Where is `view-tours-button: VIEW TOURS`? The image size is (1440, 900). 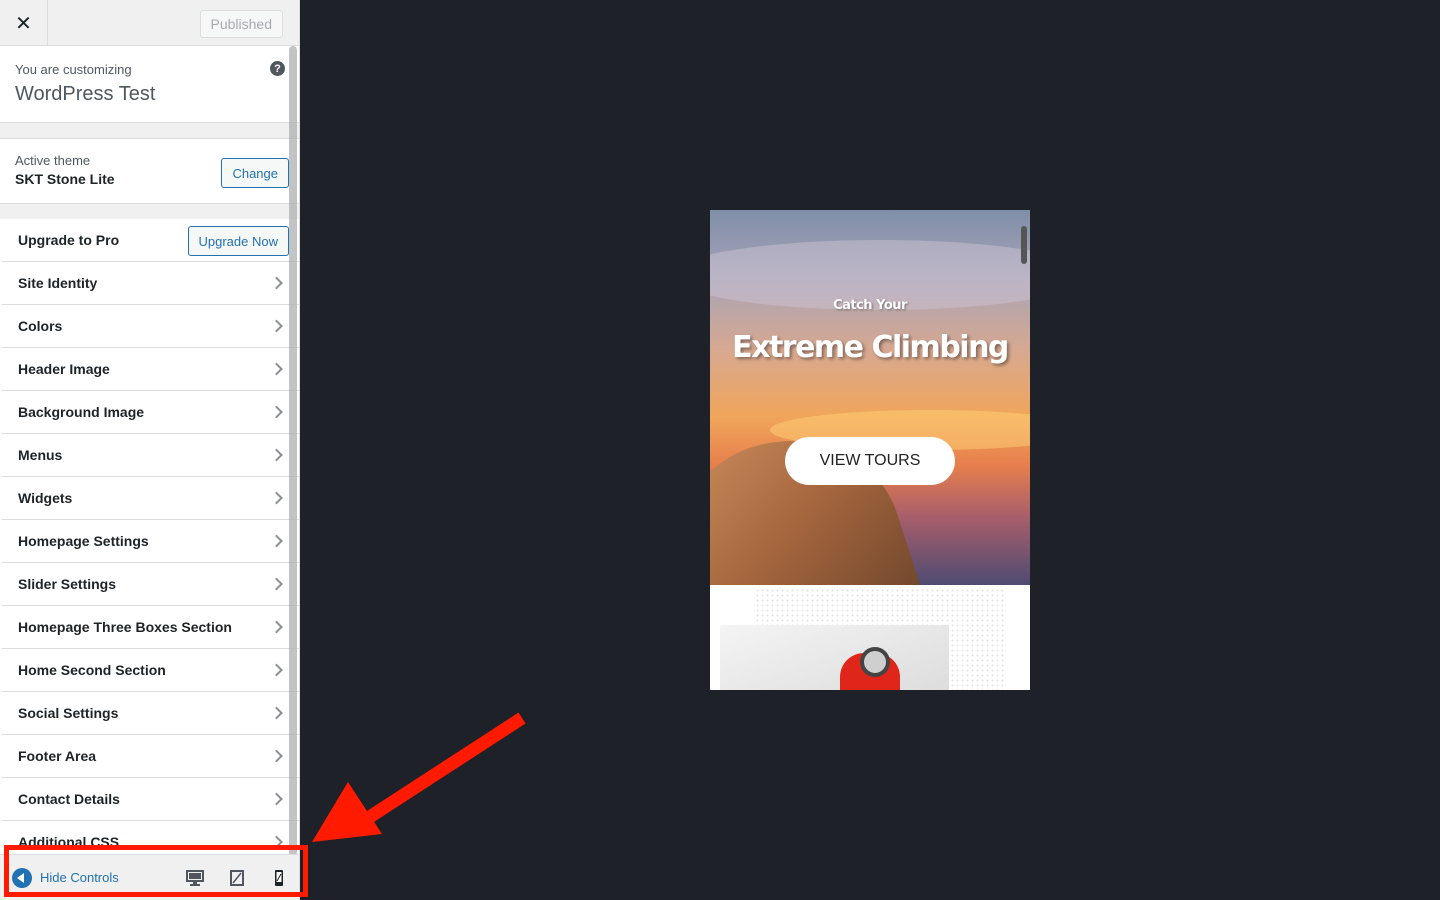
view-tours-button: VIEW TOURS is located at coordinates (870, 461).